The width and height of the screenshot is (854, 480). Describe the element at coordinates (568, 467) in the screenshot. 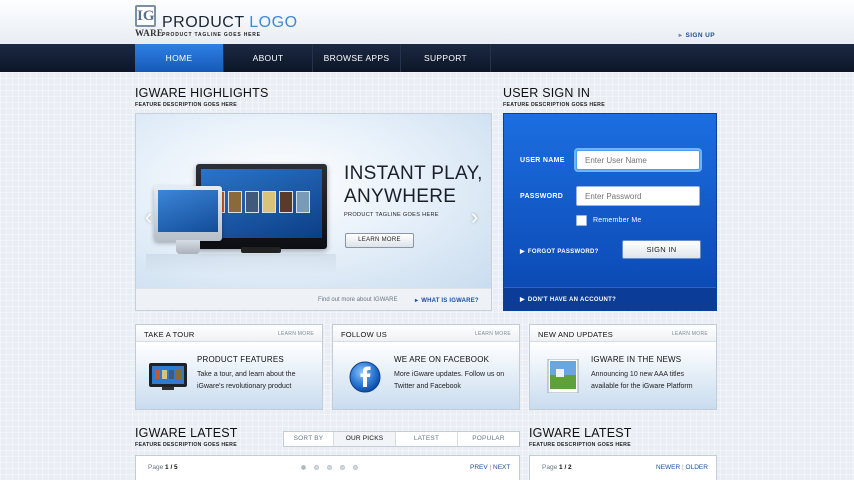

I see `page-total: / 2` at that location.